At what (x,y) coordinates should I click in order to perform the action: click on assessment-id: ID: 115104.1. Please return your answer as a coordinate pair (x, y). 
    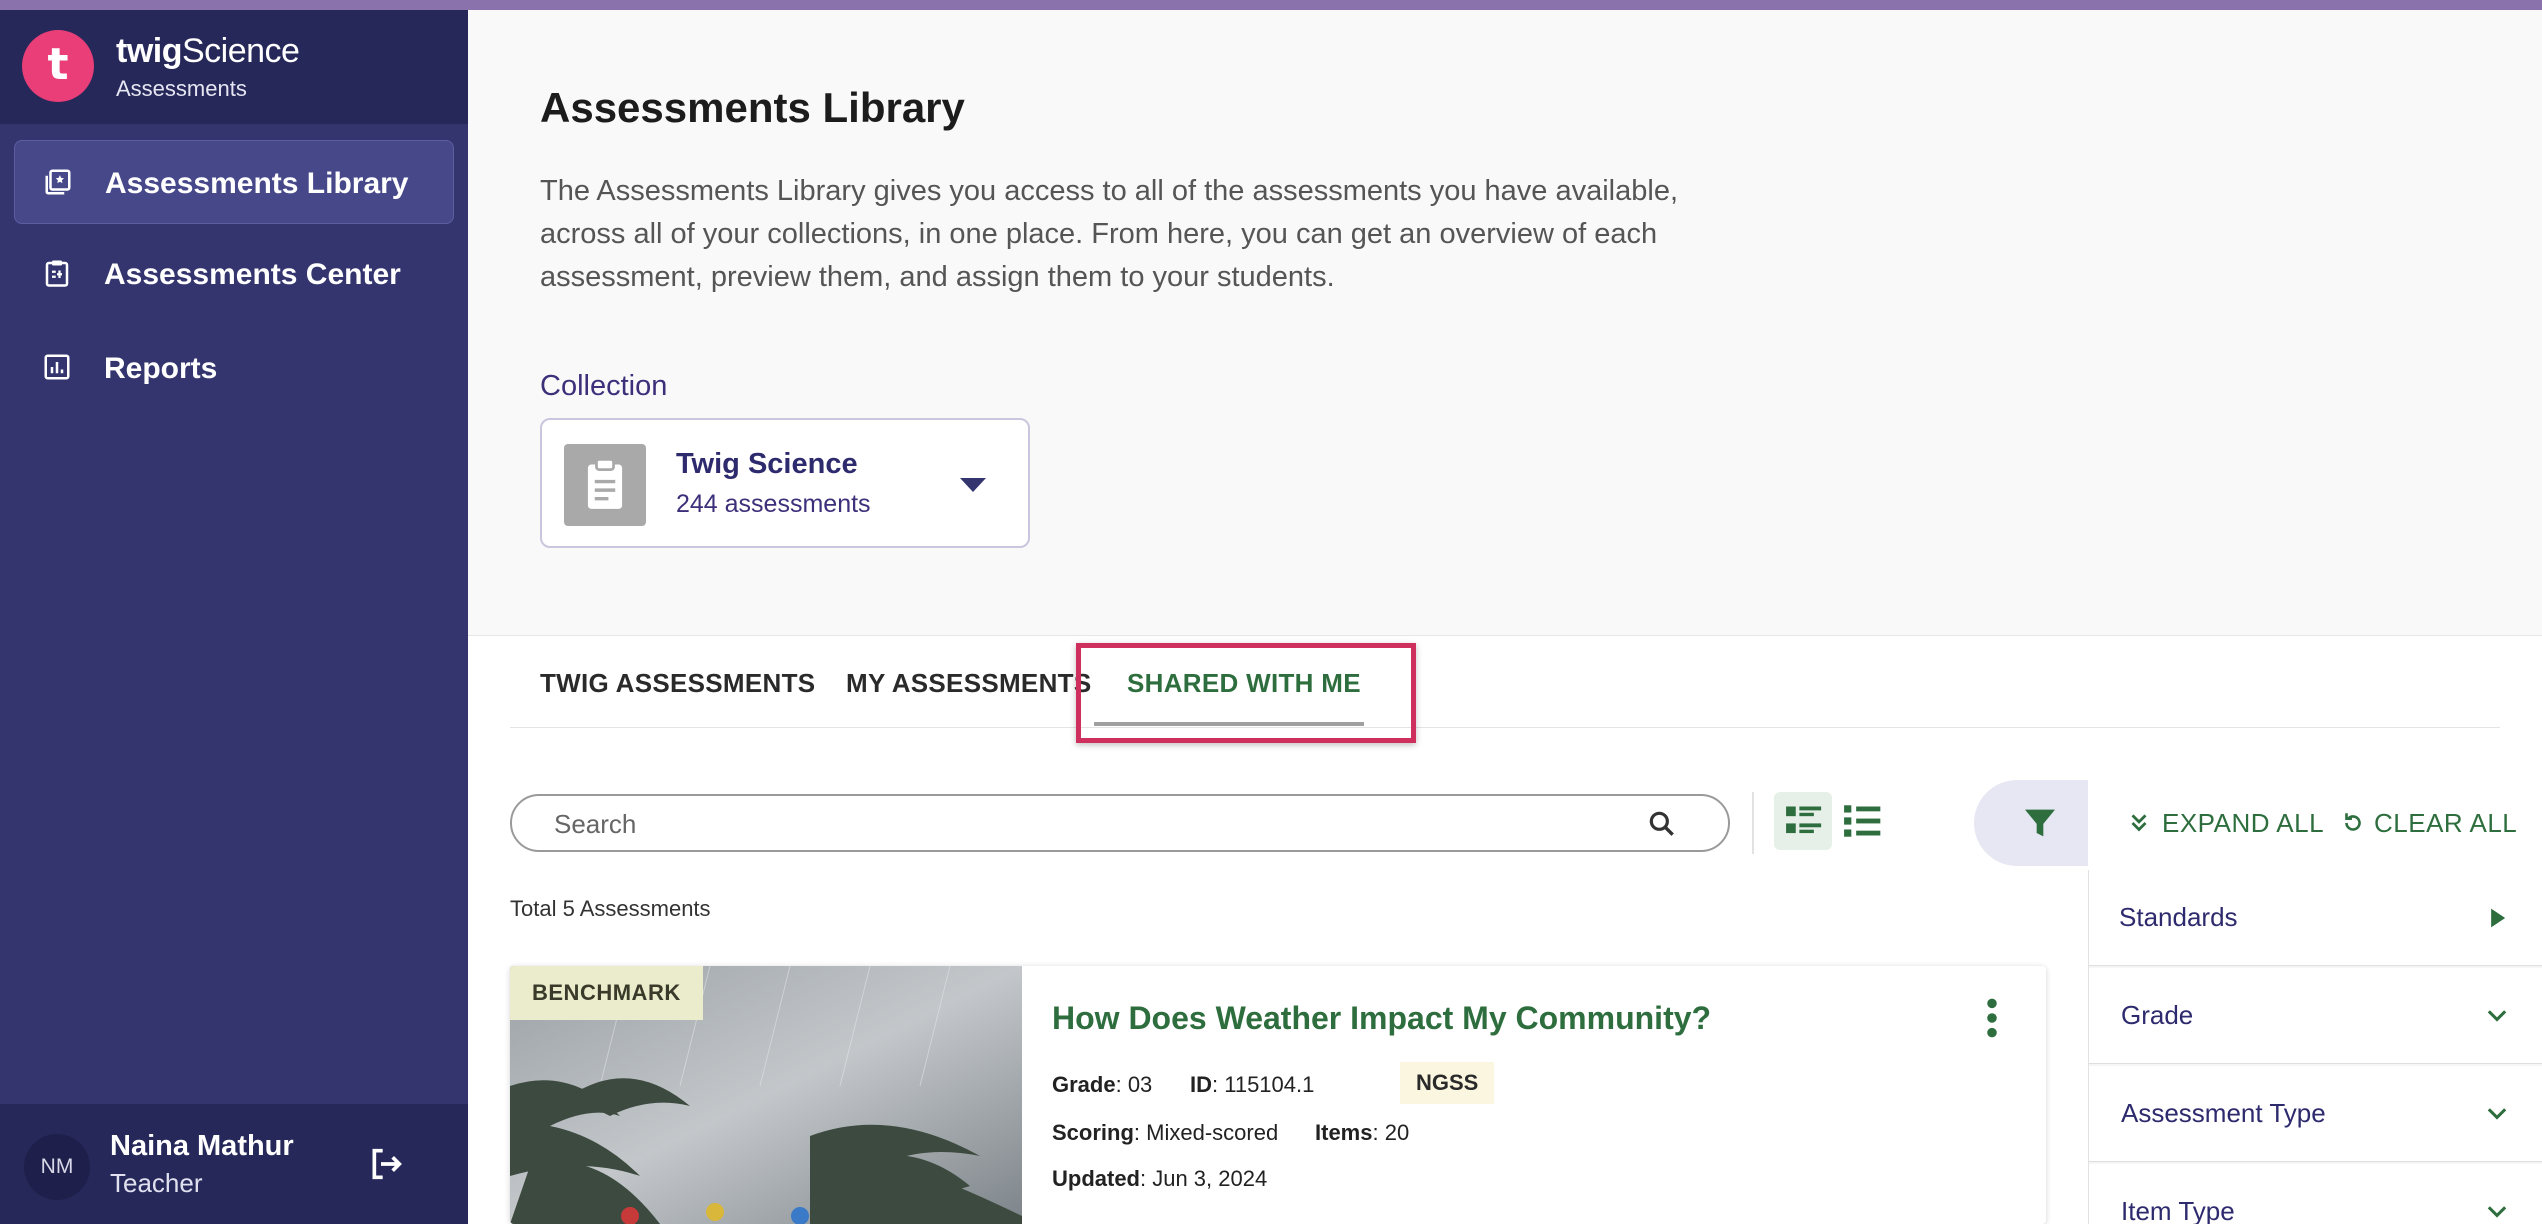
    Looking at the image, I should click on (1252, 1085).